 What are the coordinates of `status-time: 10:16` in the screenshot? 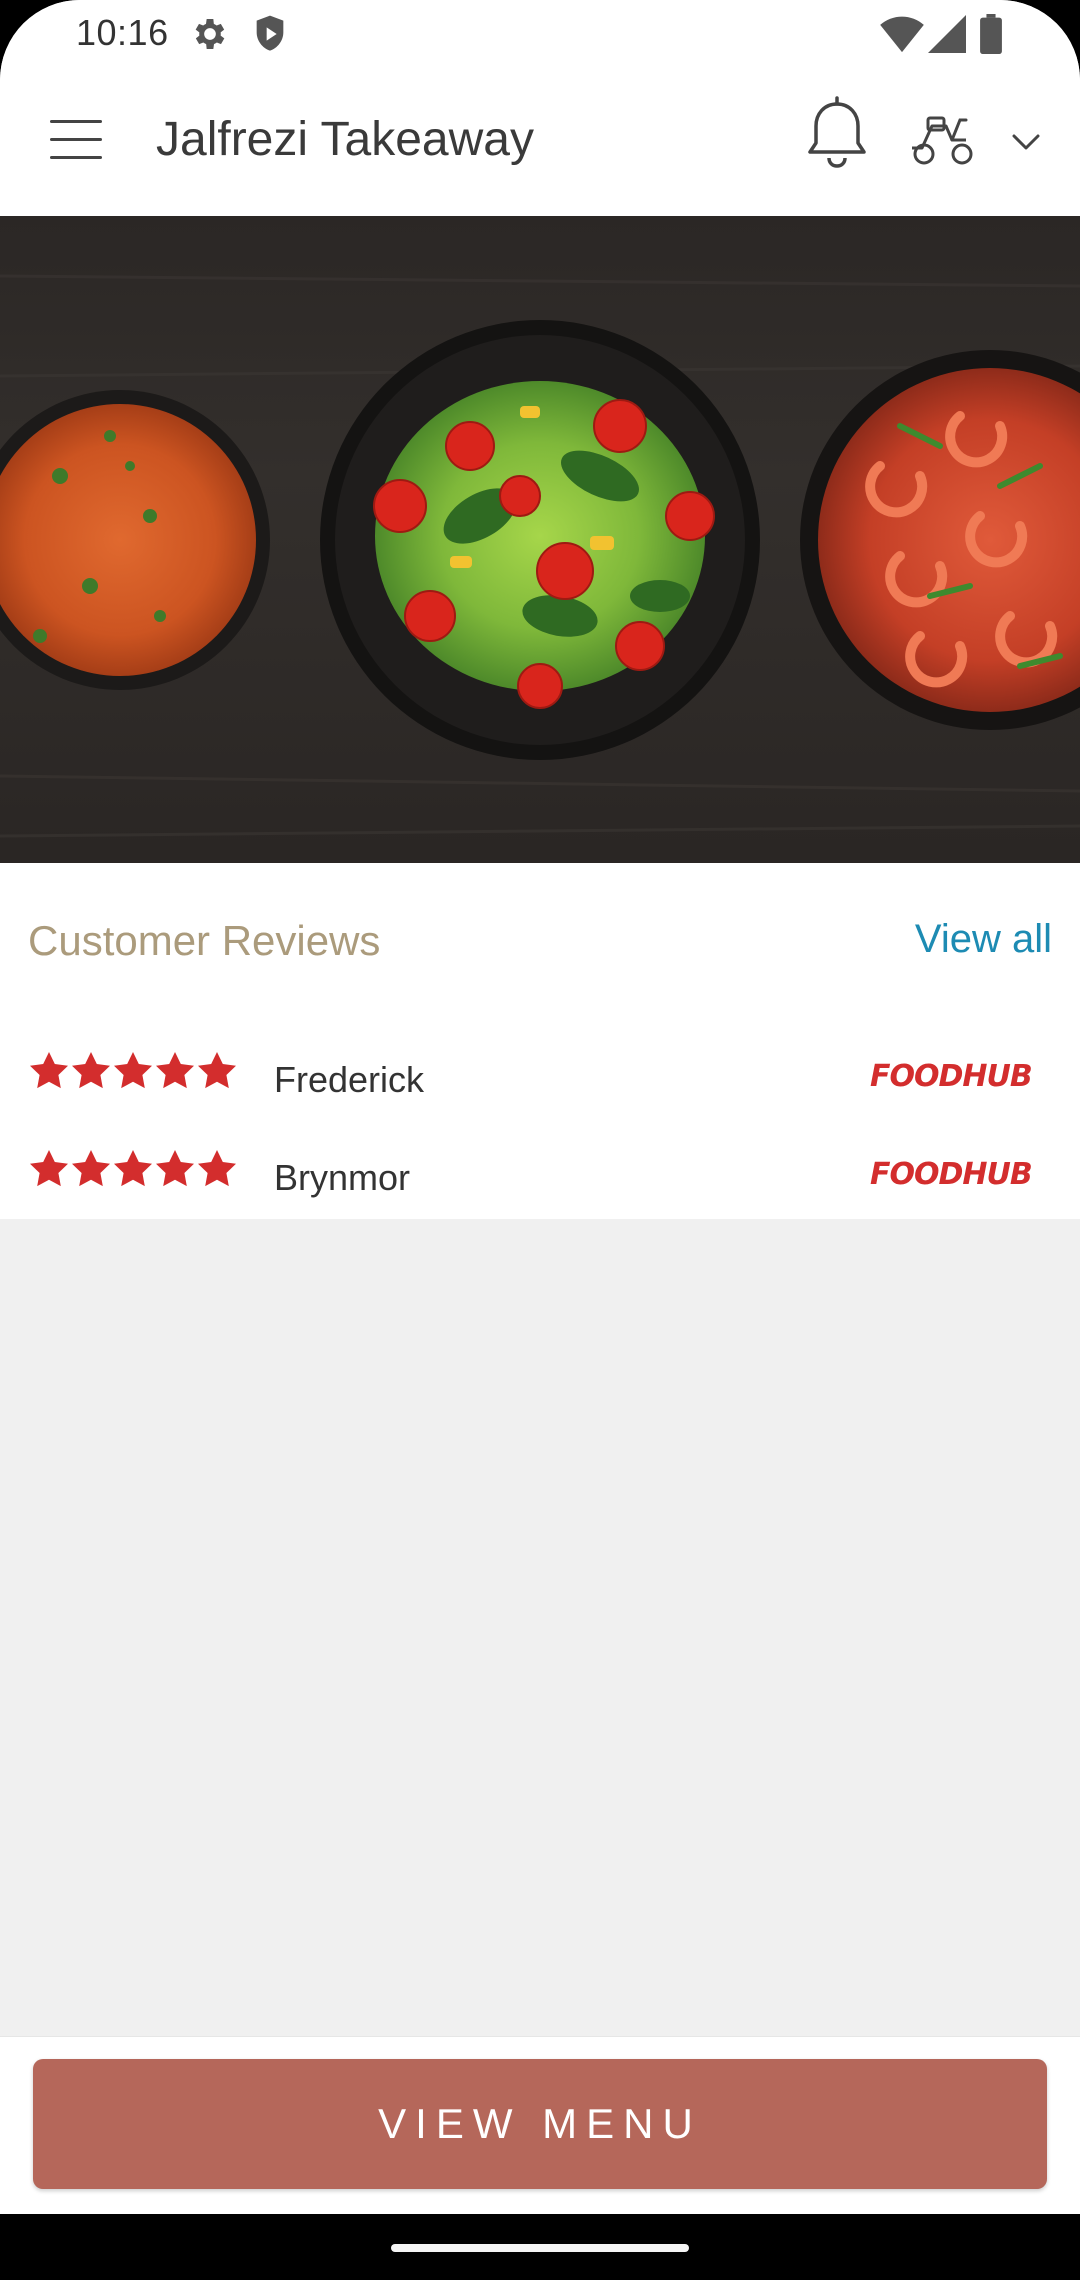 It's located at (122, 32).